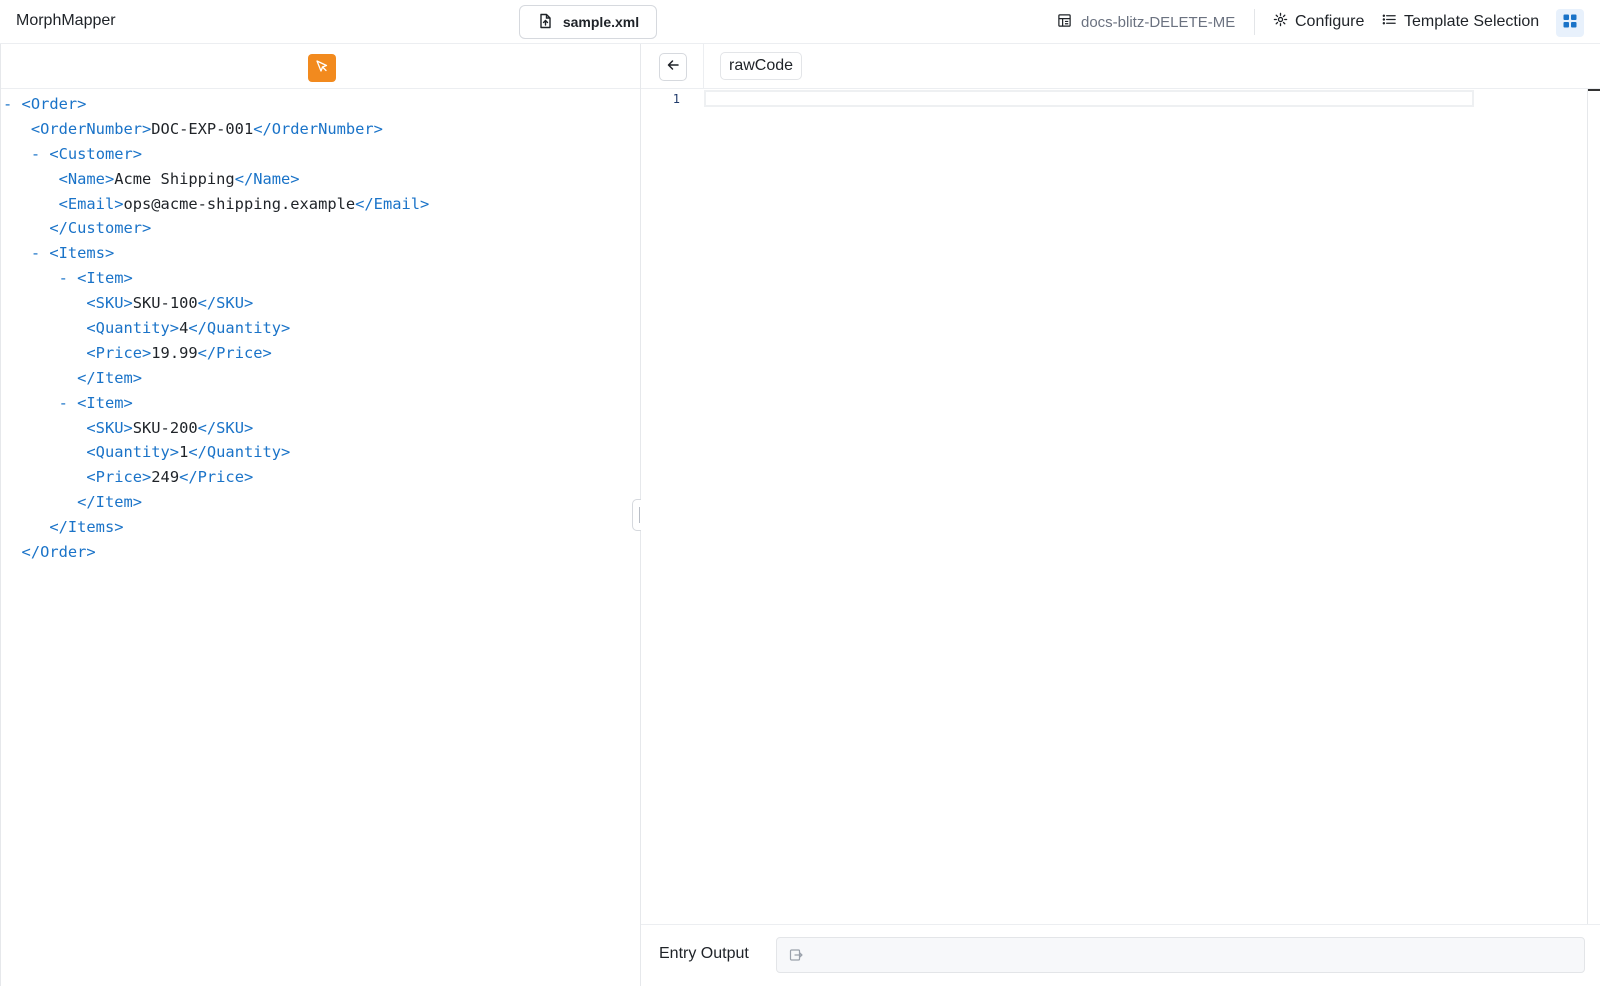 This screenshot has height=1000, width=1600. Describe the element at coordinates (91, 128) in the screenshot. I see `xml-tag: <OrderNumber>` at that location.